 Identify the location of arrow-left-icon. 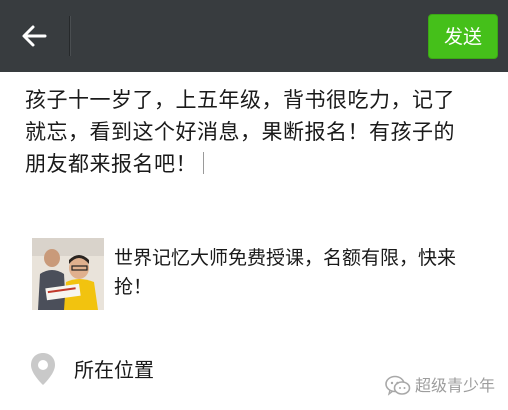
(34, 36).